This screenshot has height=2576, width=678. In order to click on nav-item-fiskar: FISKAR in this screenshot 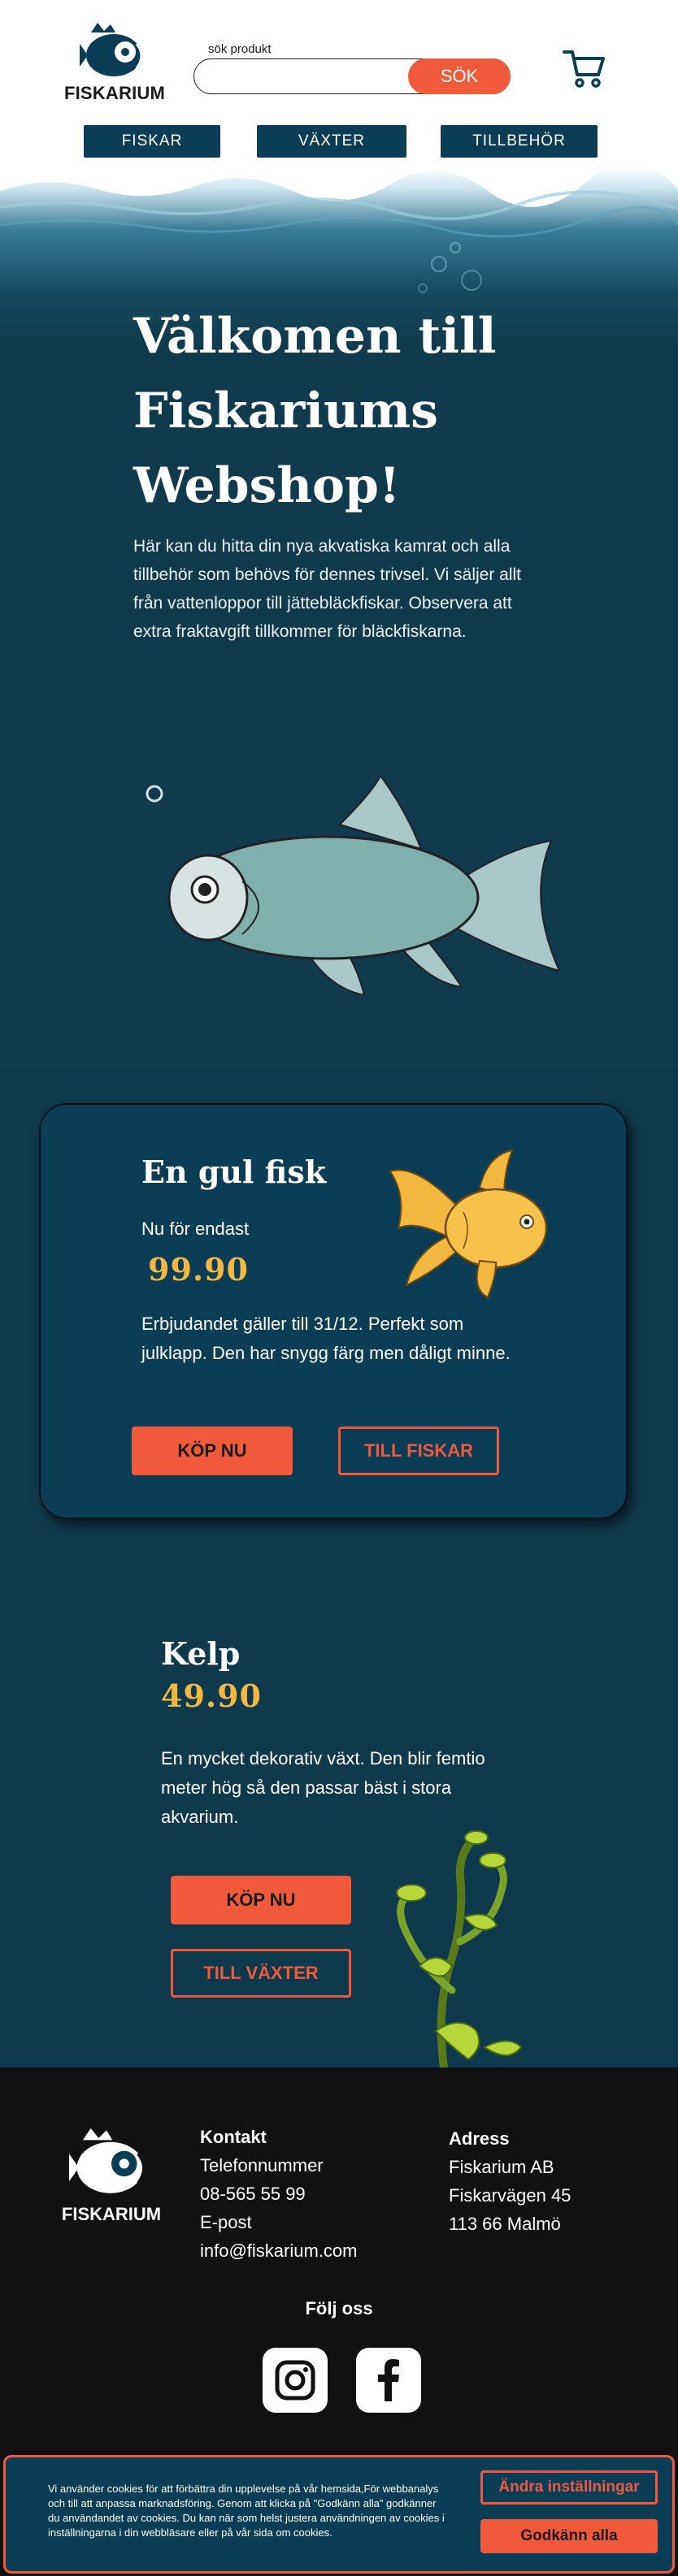, I will do `click(152, 141)`.